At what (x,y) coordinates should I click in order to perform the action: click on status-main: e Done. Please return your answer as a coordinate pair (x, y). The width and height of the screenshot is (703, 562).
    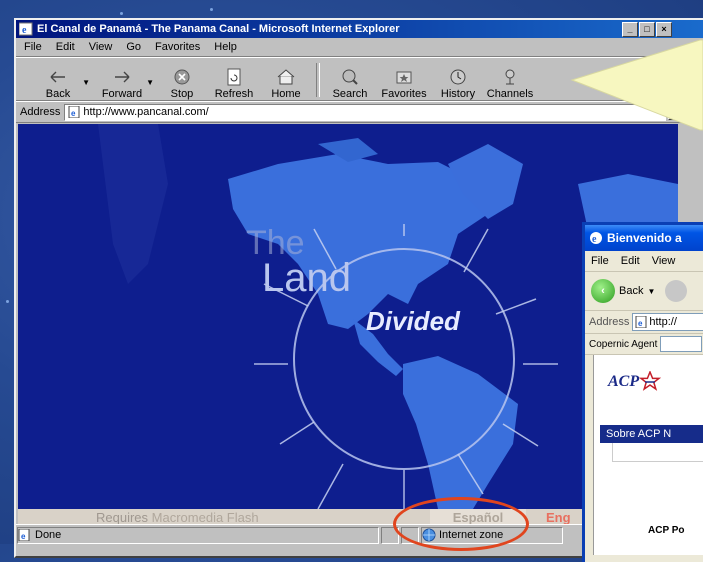
    Looking at the image, I should click on (198, 535).